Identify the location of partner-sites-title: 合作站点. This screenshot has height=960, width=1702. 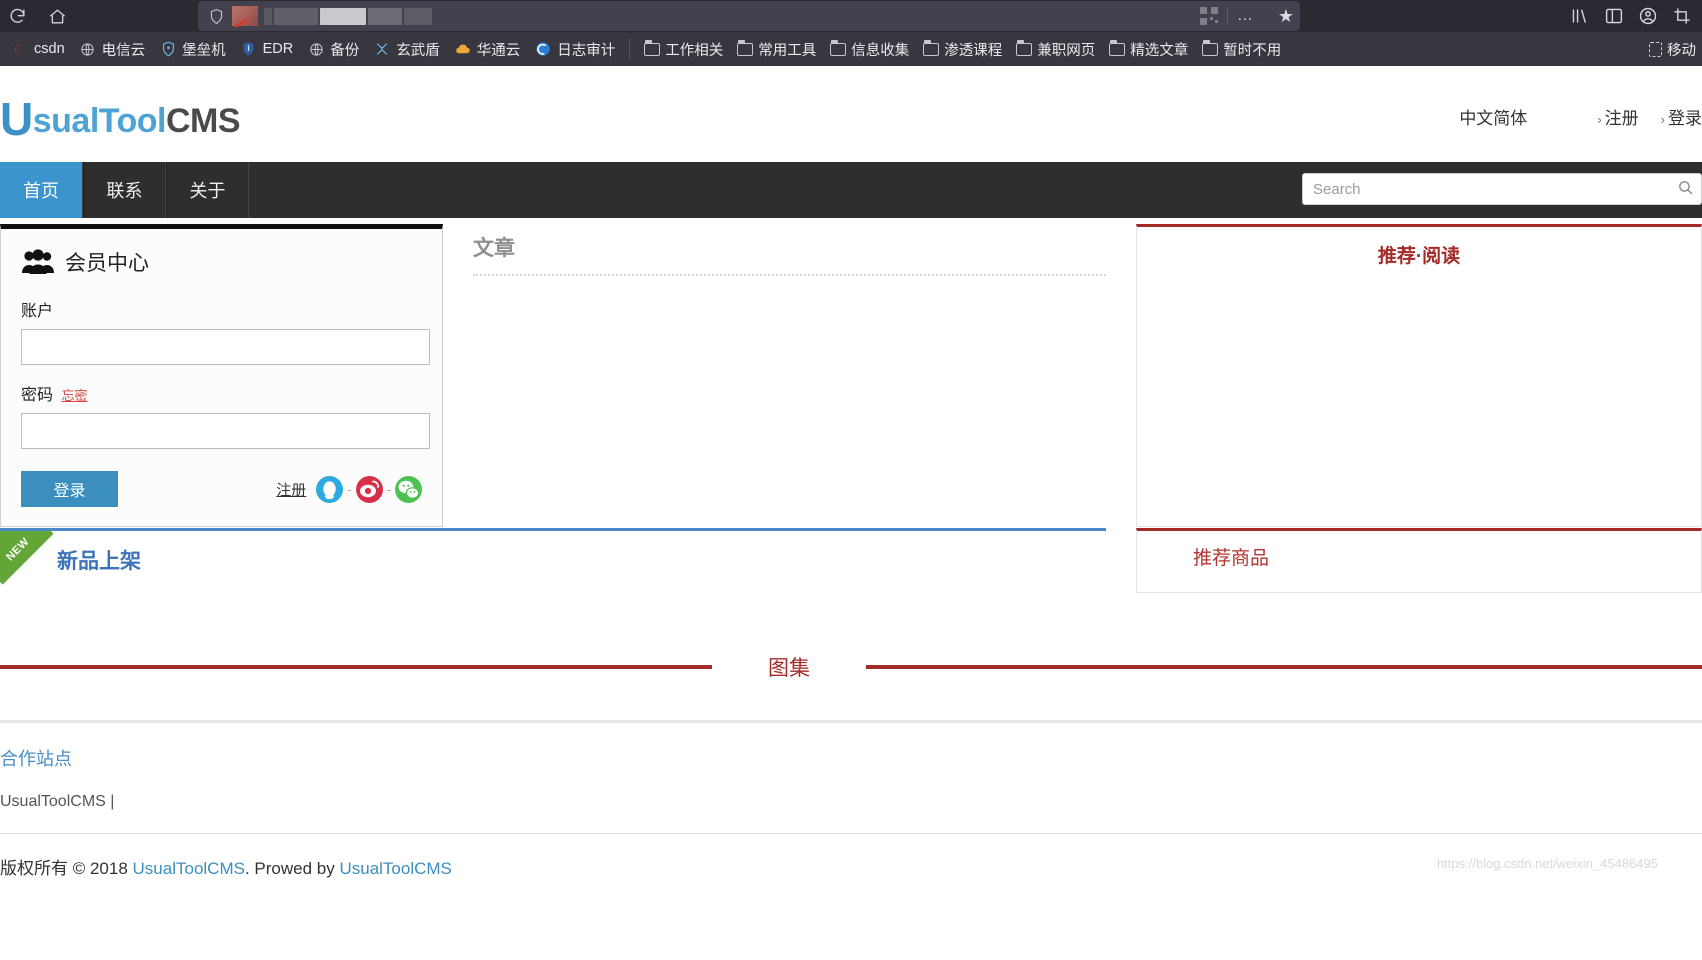
(36, 759).